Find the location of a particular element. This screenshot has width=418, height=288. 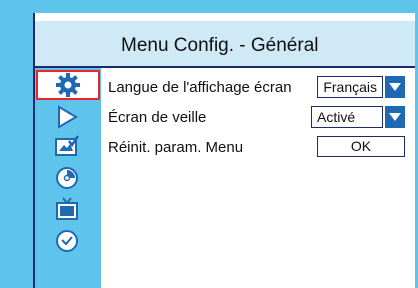

sidebar-item-tv is located at coordinates (67, 209).